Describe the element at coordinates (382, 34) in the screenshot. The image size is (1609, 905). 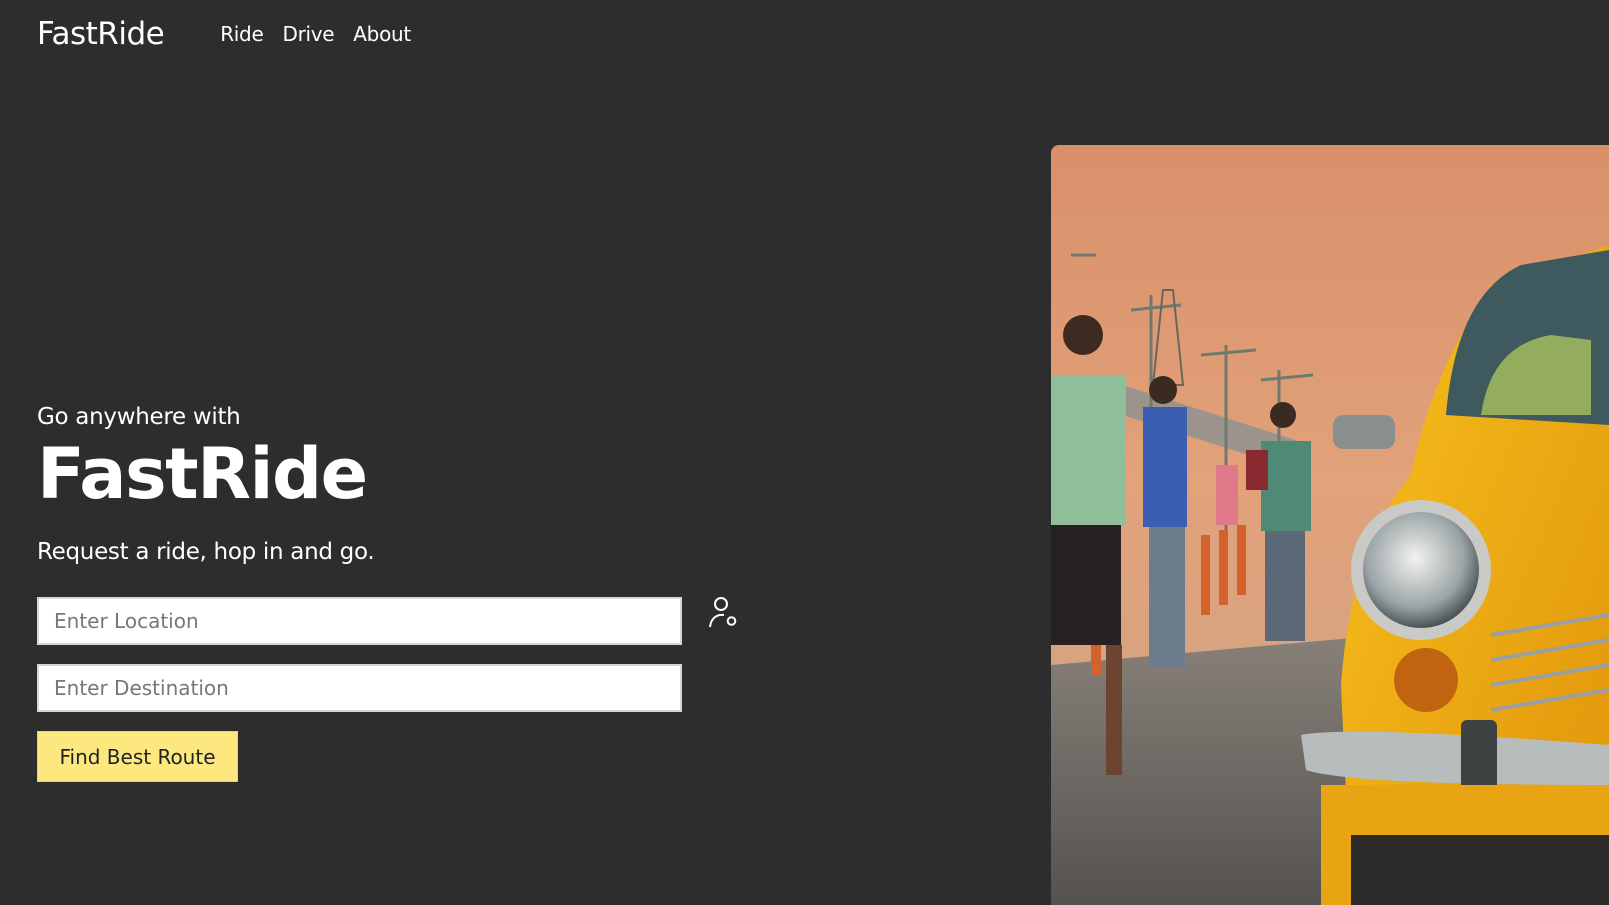
I see `nav-link-about: About` at that location.